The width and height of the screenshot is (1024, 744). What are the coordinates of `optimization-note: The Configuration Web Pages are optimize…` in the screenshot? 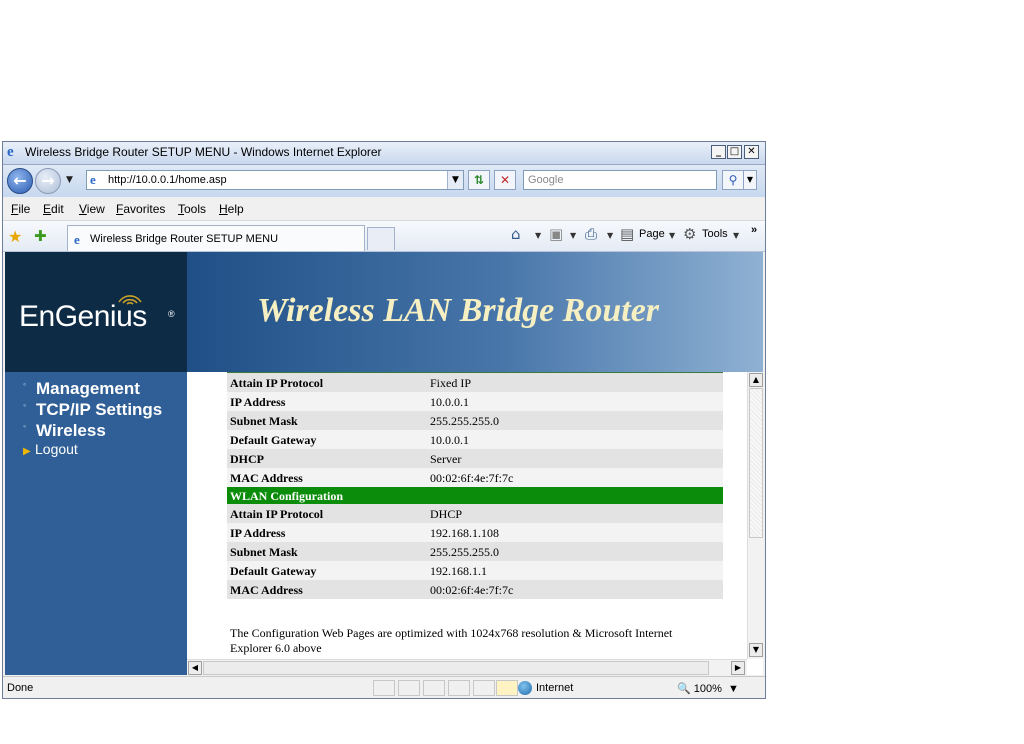 It's located at (451, 640).